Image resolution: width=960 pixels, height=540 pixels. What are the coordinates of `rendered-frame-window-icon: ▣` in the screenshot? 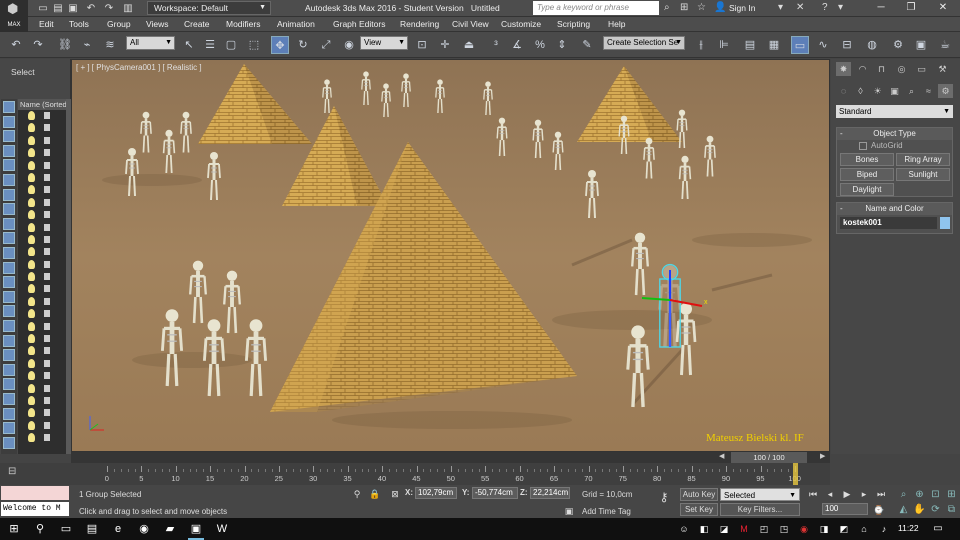 It's located at (921, 45).